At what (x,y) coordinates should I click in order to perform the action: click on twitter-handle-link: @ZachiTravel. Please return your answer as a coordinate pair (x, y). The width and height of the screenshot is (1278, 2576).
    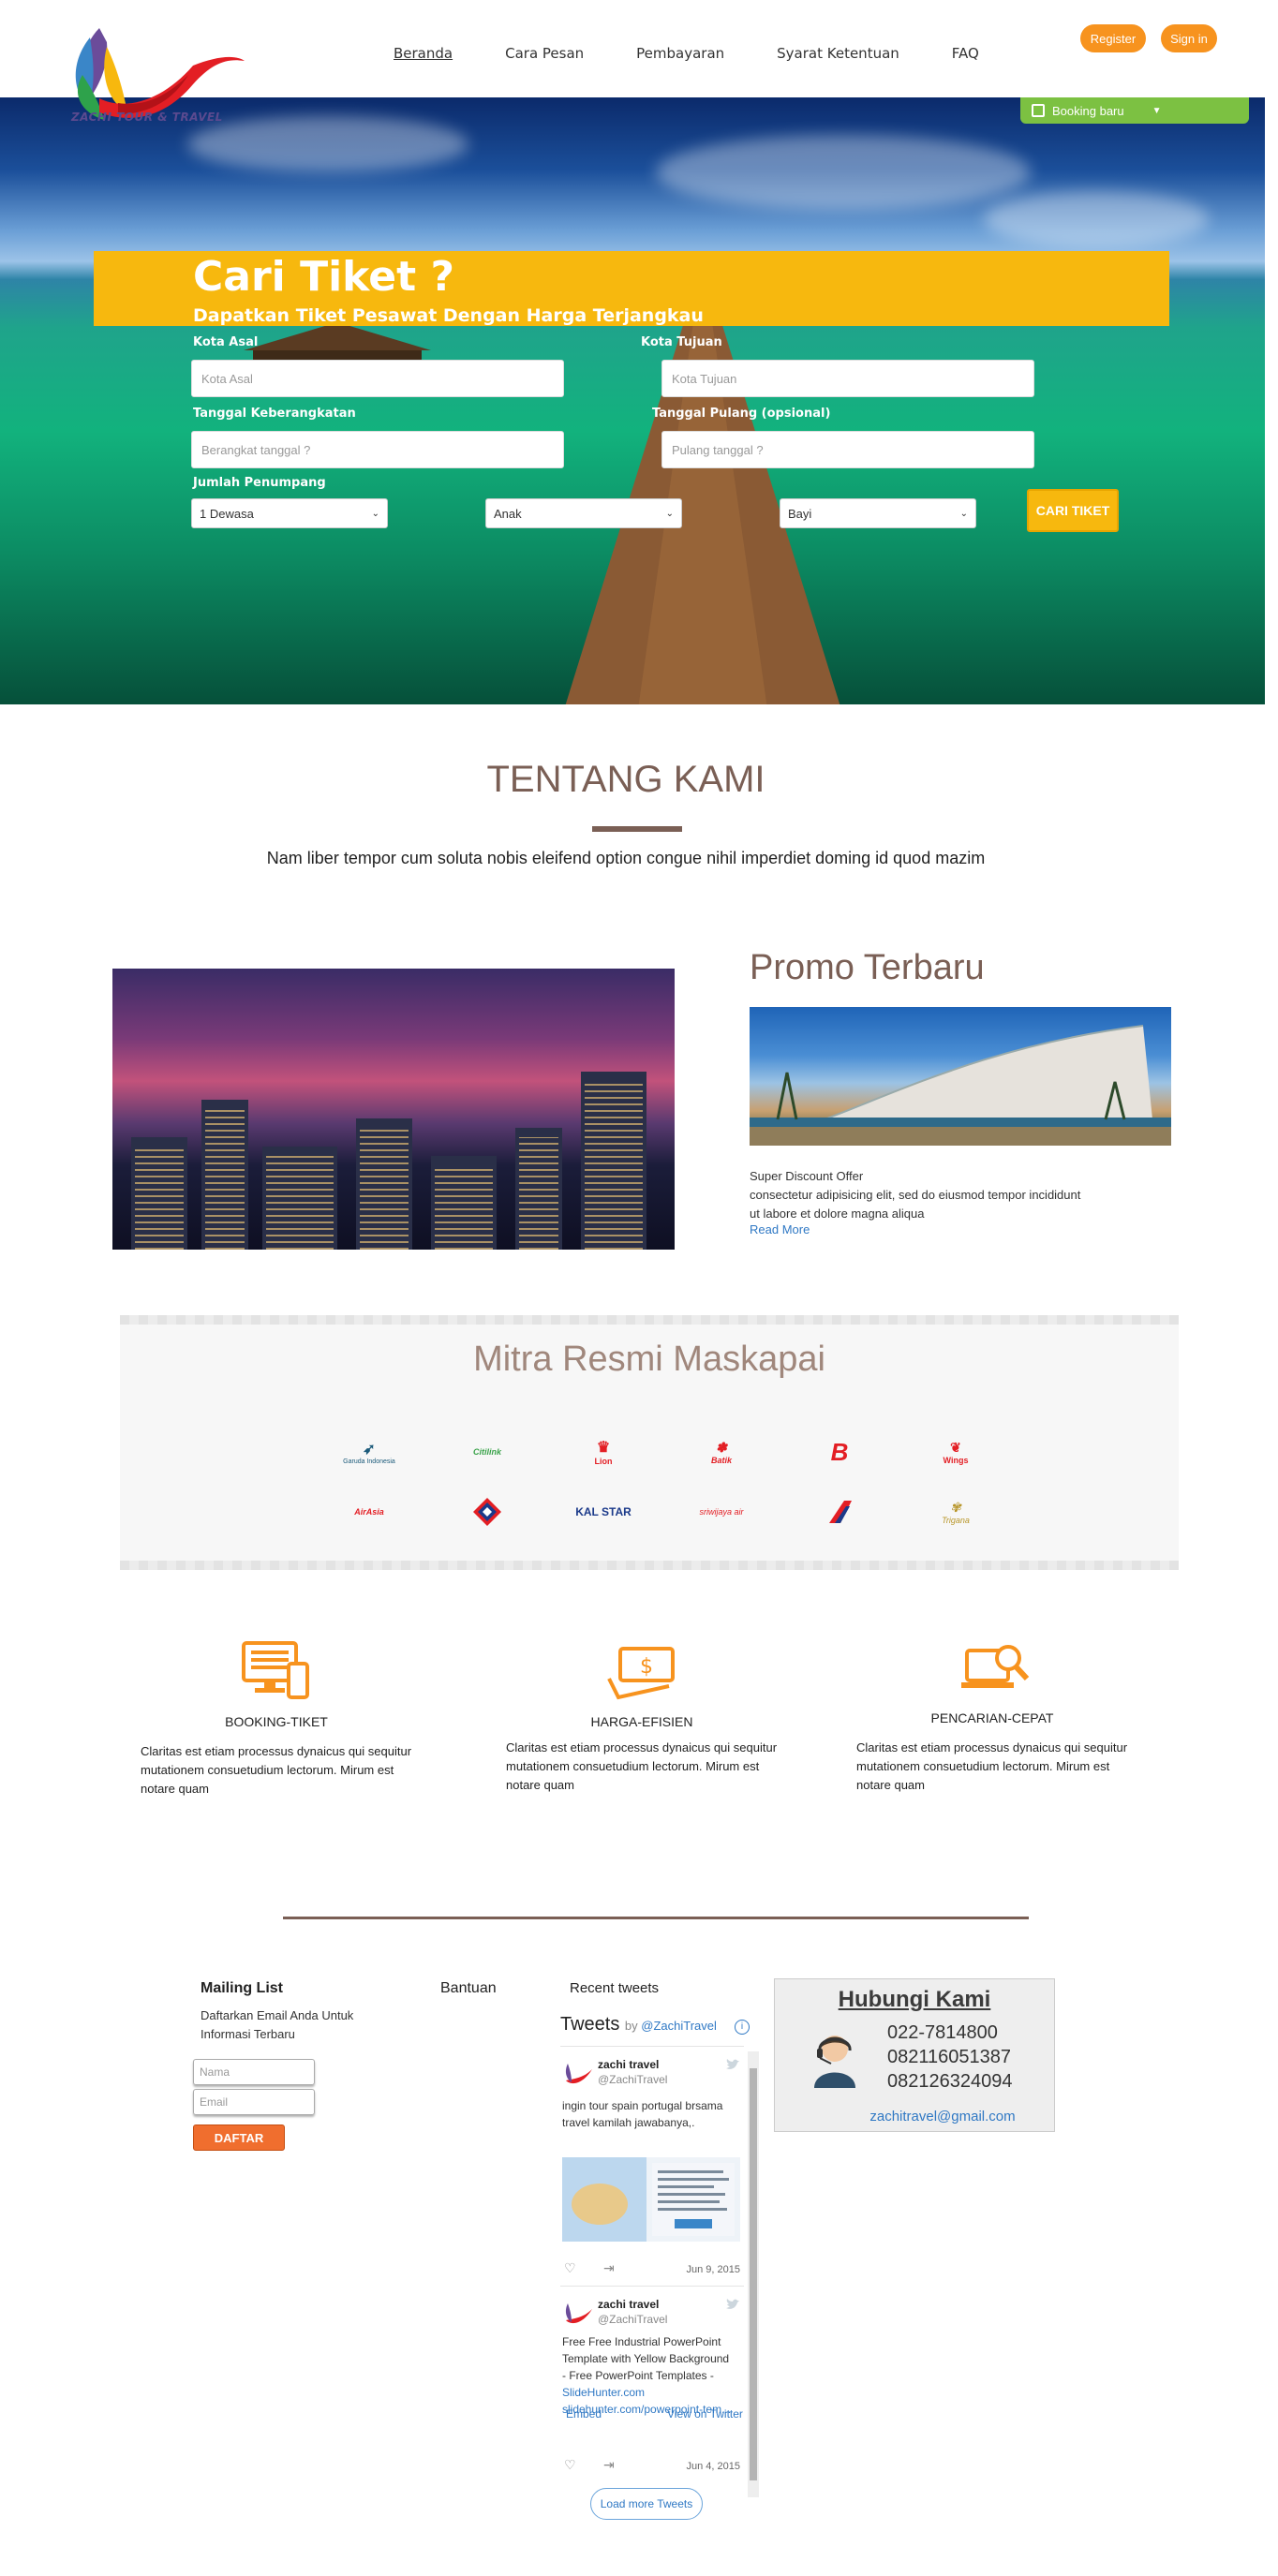
    Looking at the image, I should click on (679, 2026).